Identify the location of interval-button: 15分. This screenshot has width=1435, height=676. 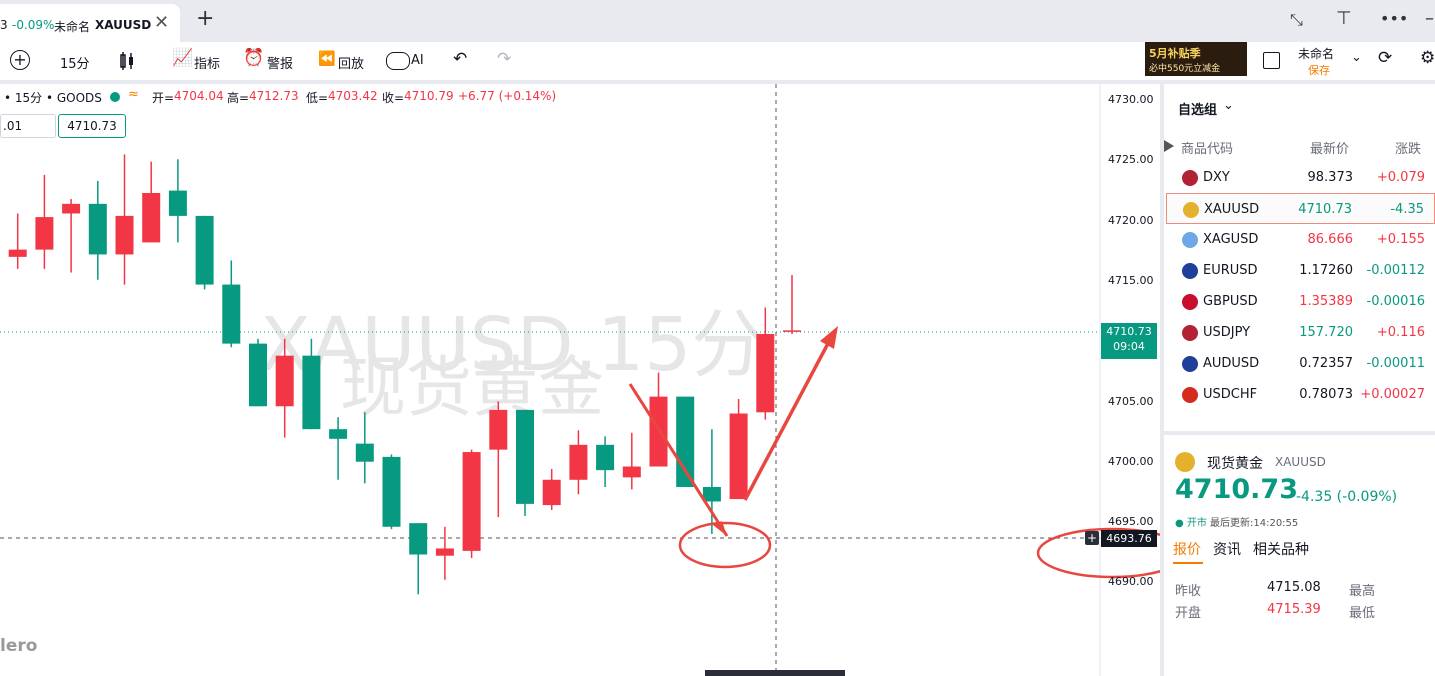
(75, 62).